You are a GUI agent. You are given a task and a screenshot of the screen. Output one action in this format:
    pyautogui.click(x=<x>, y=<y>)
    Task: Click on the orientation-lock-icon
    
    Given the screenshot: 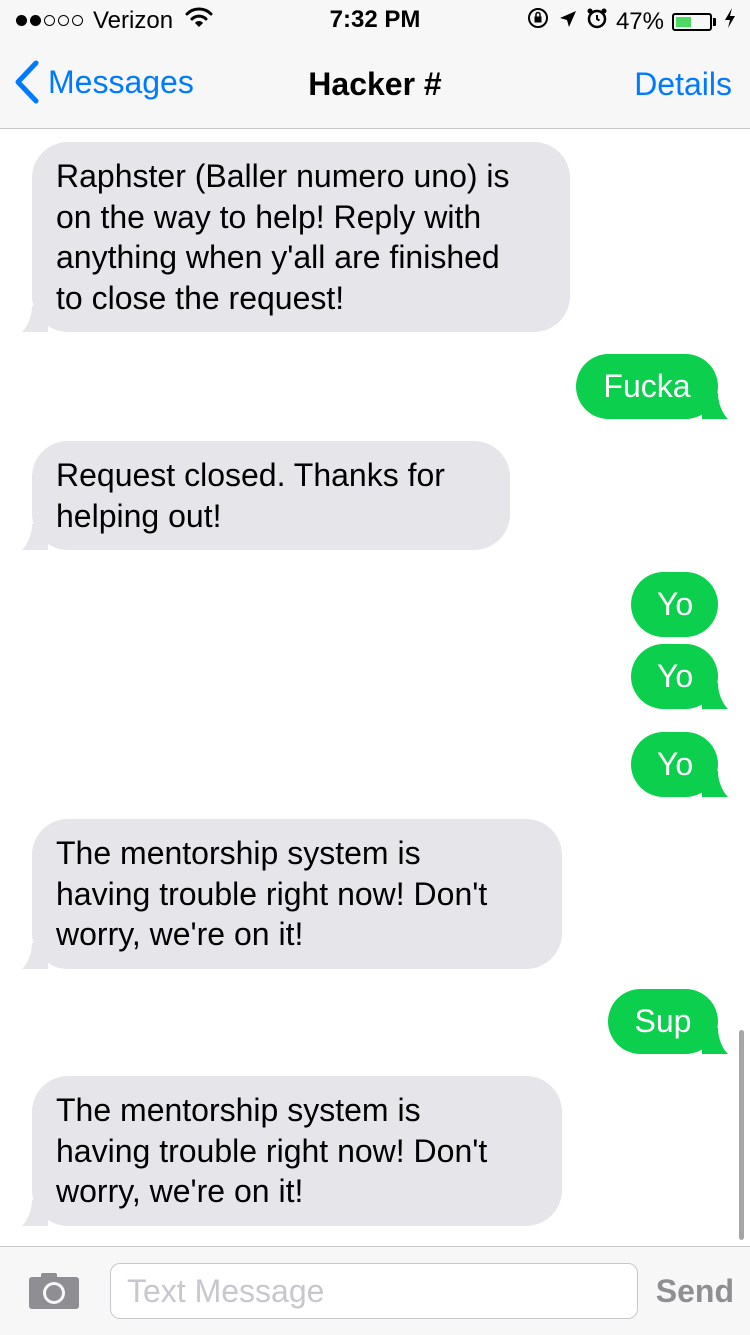 What is the action you would take?
    pyautogui.click(x=538, y=21)
    